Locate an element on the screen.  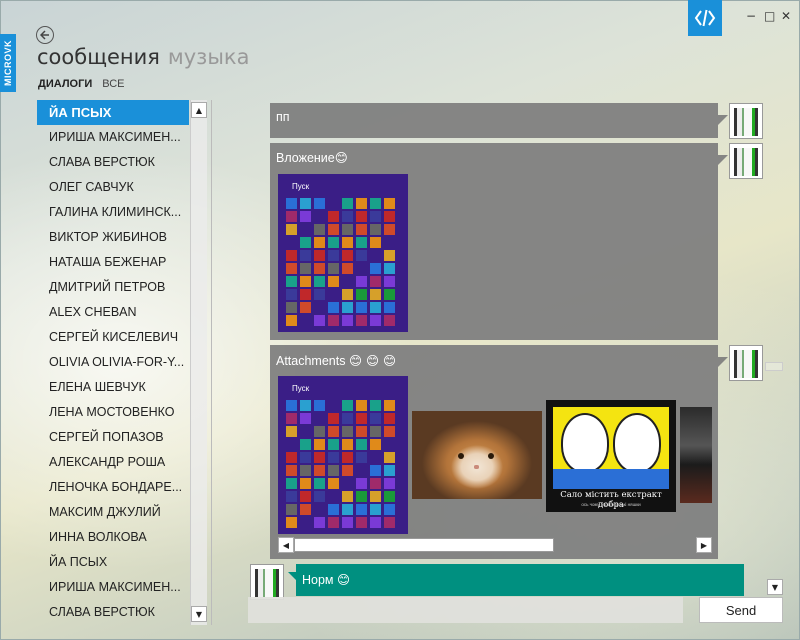
dialog-item: ЛЕНА МОСТОВЕНКО is located at coordinates (113, 412).